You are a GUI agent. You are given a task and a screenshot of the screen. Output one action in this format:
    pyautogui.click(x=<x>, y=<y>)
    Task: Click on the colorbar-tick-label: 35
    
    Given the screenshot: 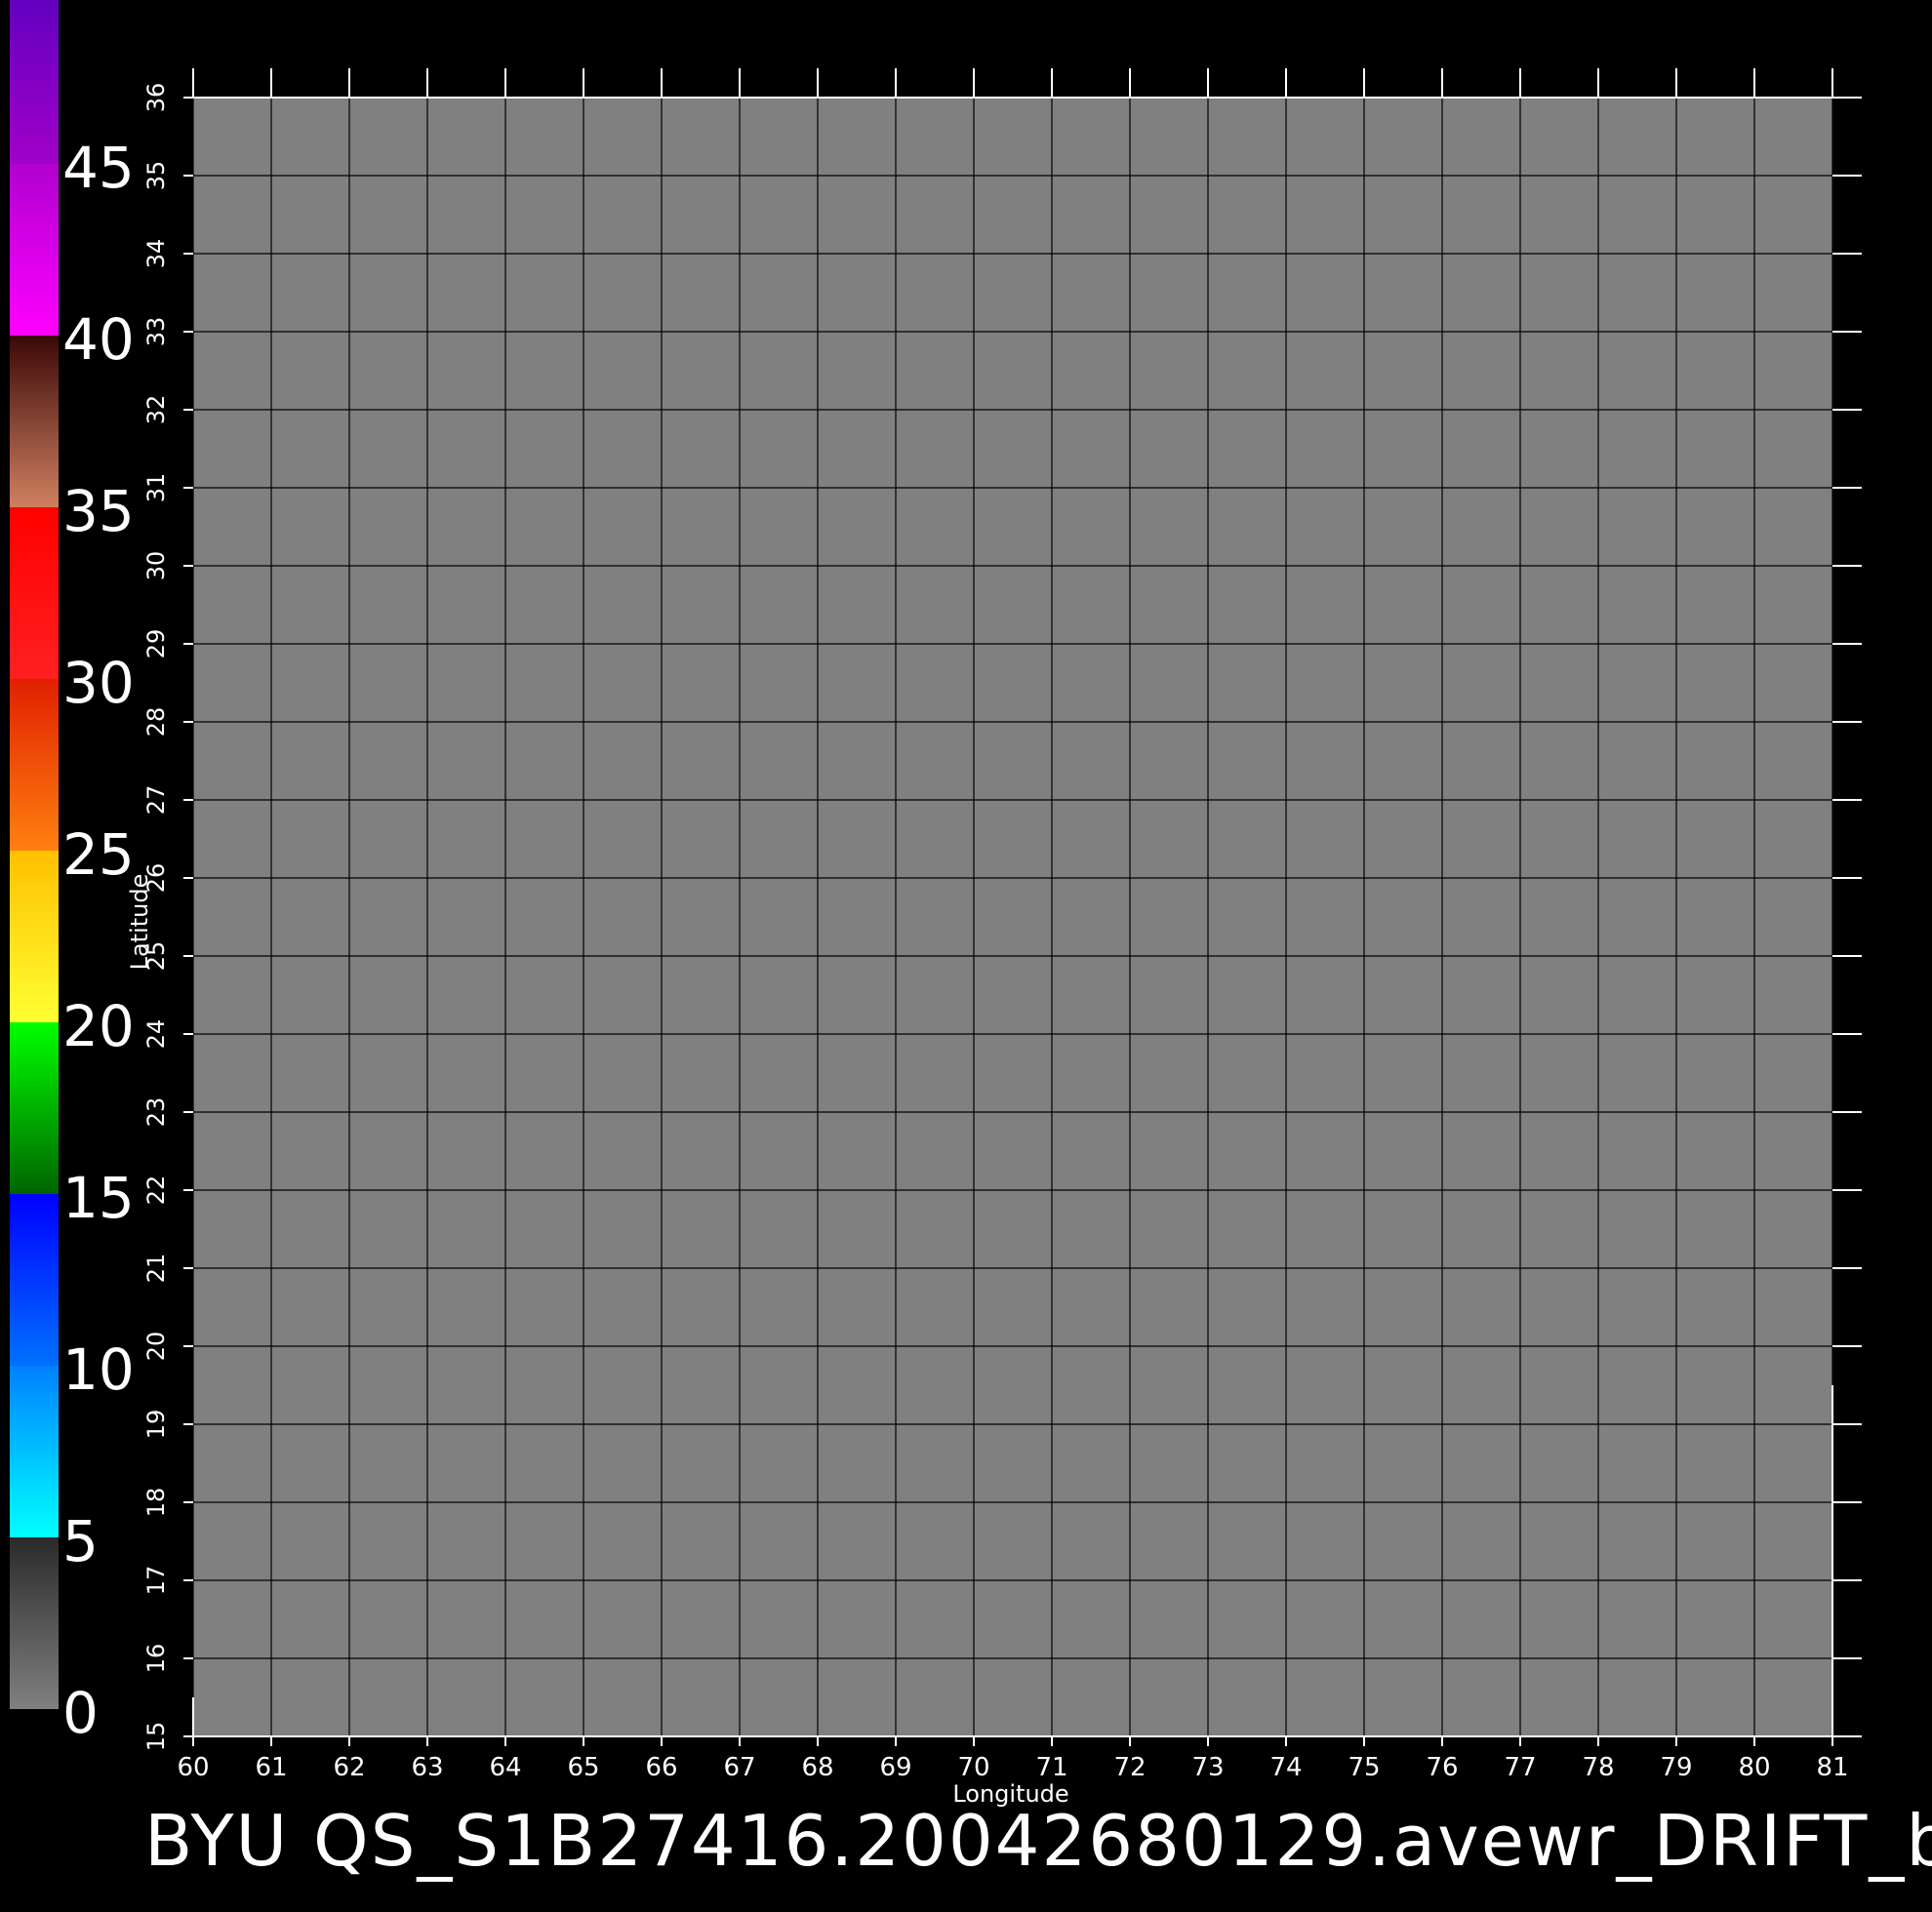 What is the action you would take?
    pyautogui.click(x=98, y=511)
    